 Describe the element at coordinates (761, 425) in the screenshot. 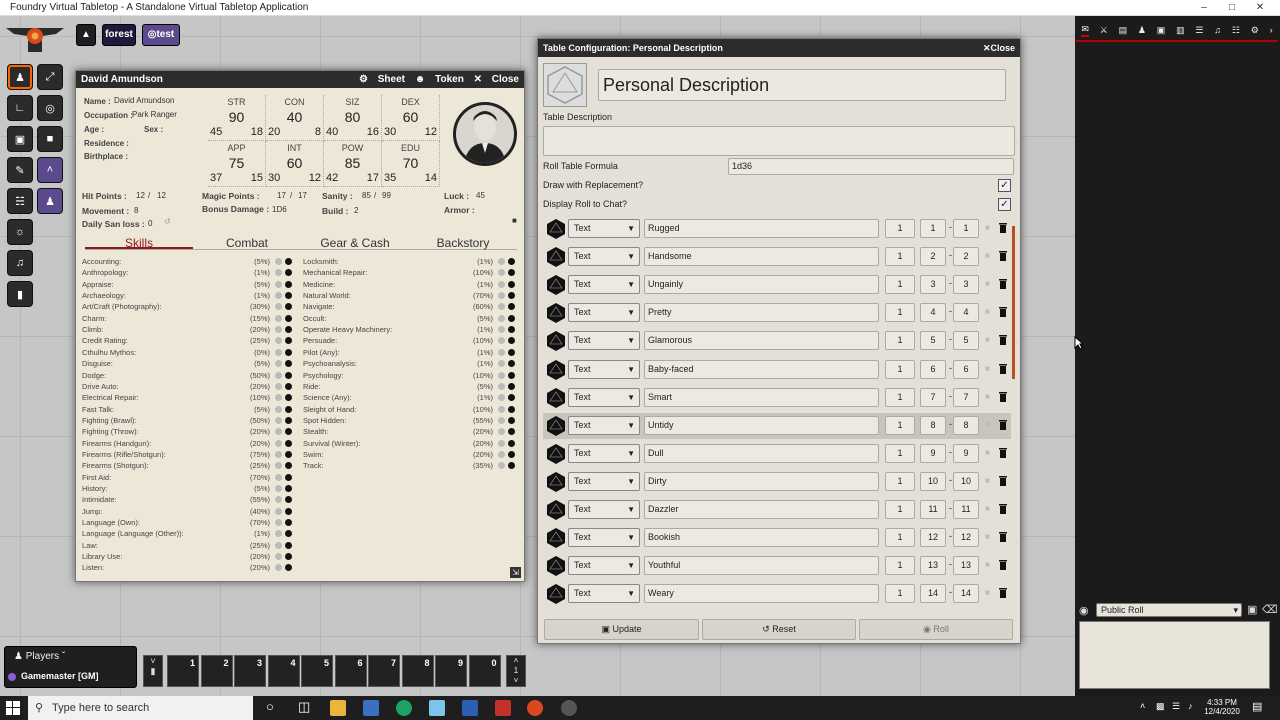

I see `result-text-input: Untidy` at that location.